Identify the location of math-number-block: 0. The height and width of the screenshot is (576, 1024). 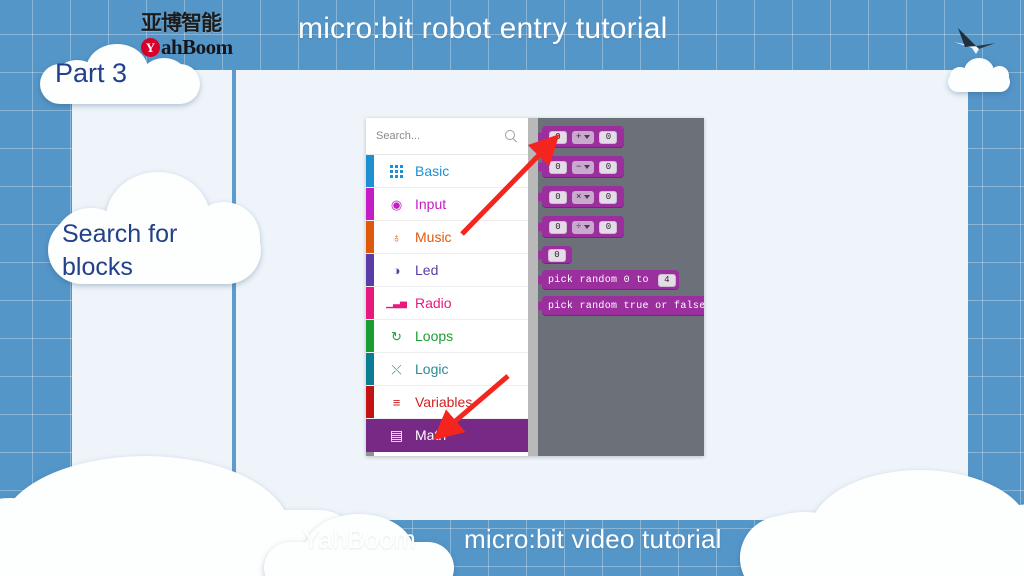
(555, 255).